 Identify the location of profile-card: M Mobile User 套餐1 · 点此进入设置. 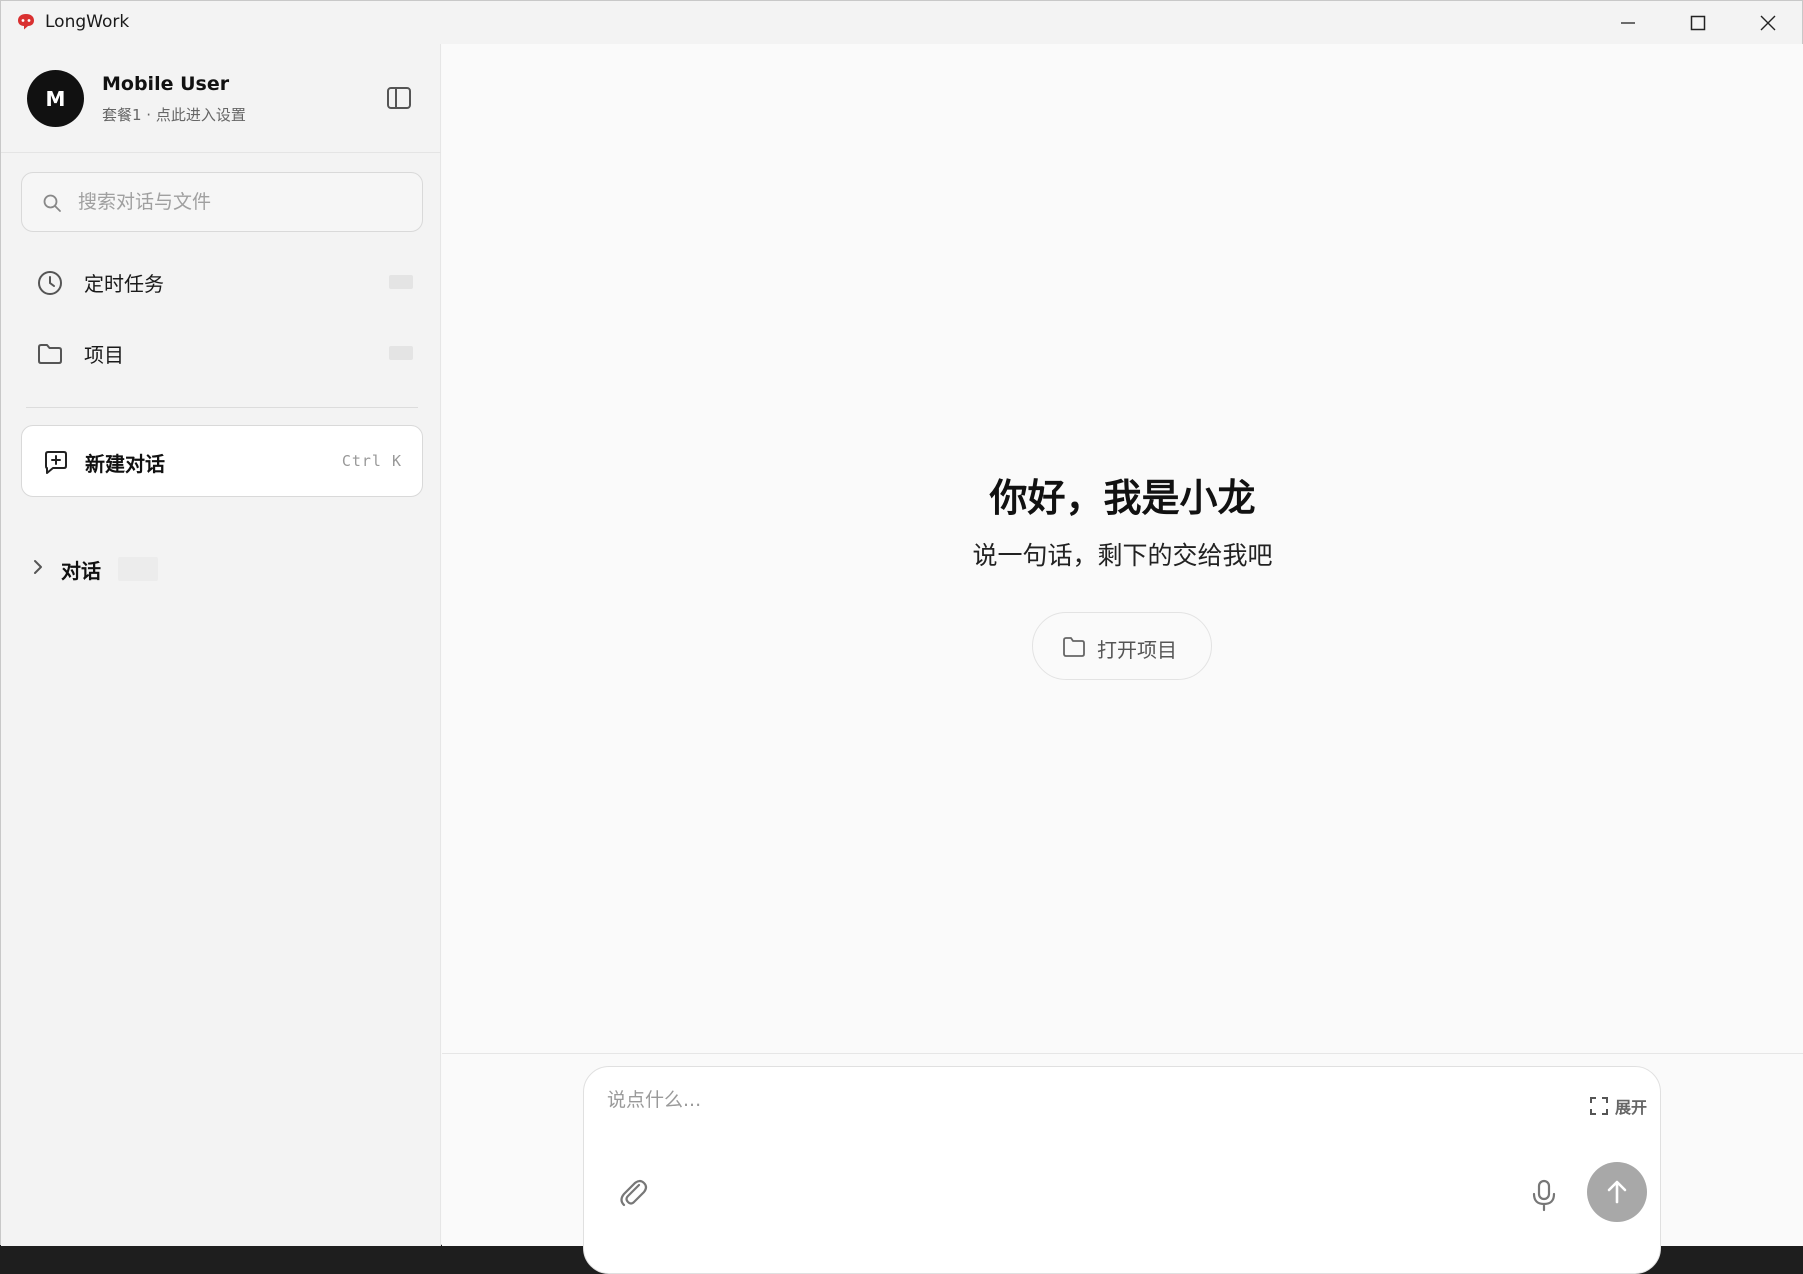
(221, 98).